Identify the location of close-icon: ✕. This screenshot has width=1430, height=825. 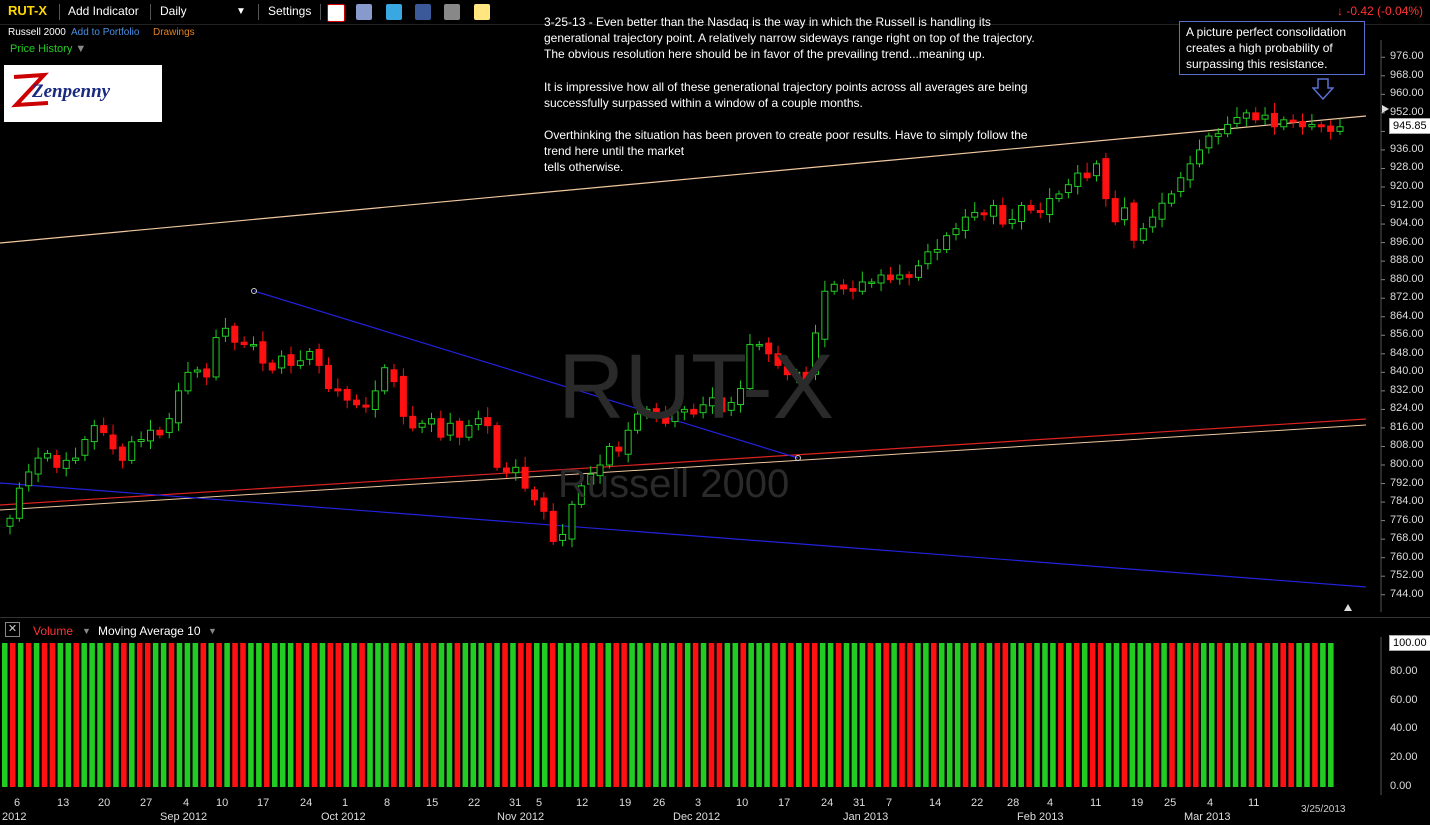
(12, 629).